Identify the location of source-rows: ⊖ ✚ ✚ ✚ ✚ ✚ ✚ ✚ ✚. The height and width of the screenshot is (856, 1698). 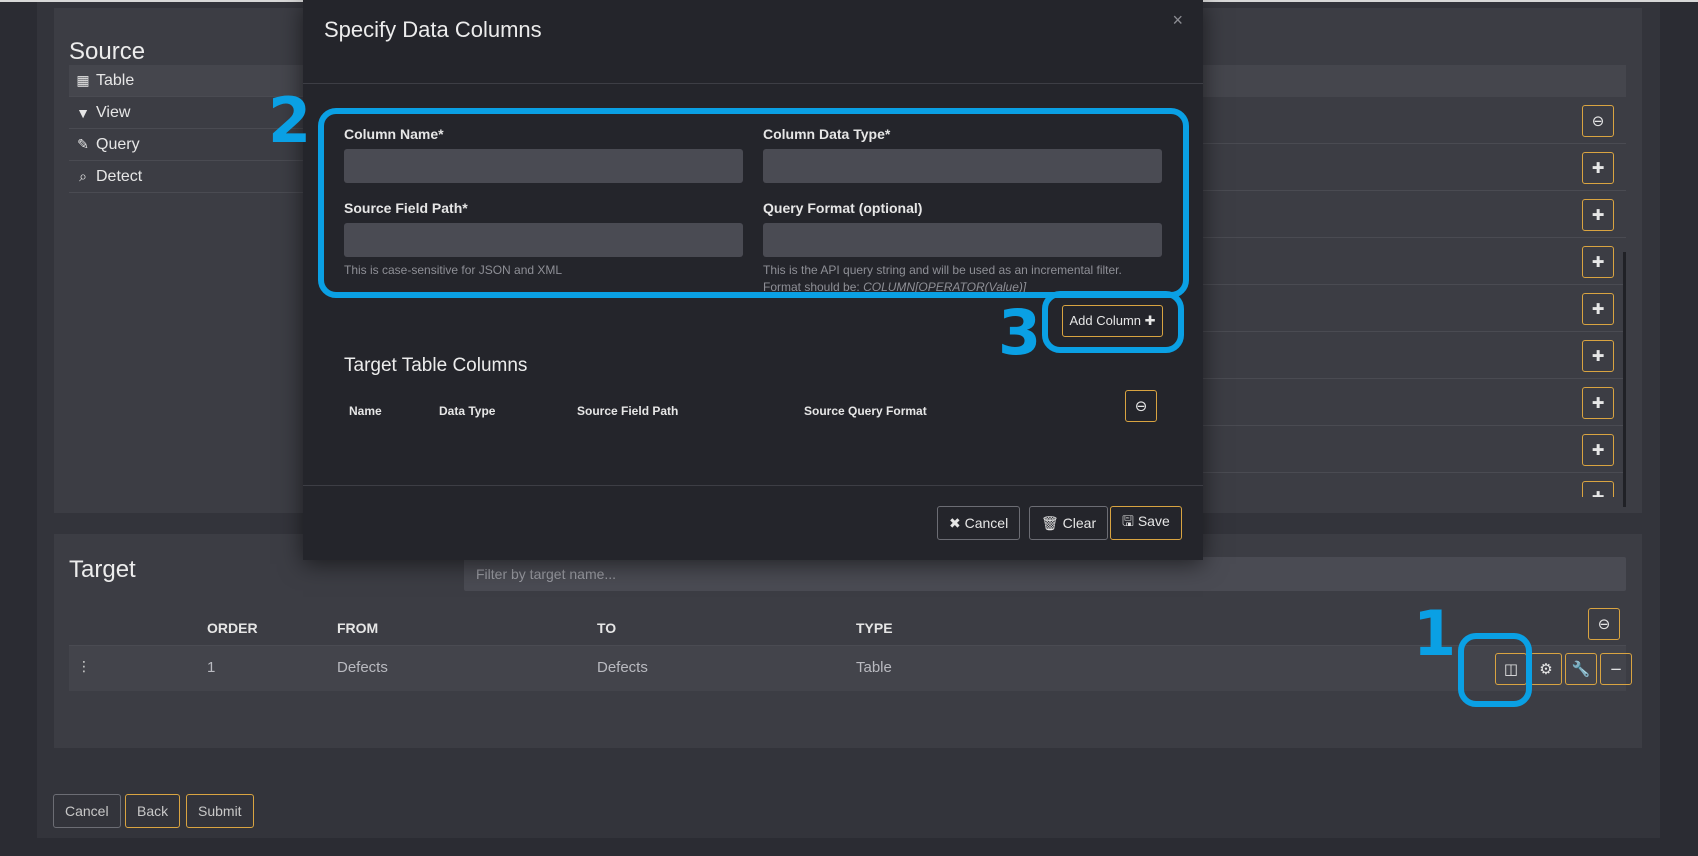
(1410, 297).